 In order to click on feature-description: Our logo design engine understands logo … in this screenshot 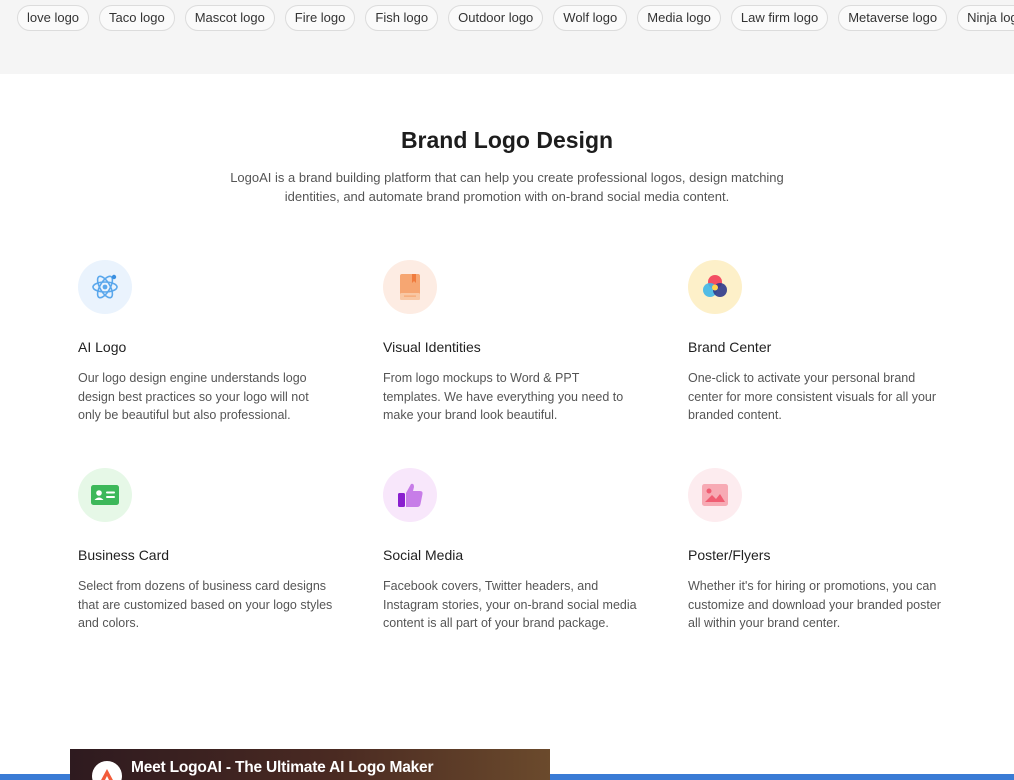, I will do `click(193, 397)`.